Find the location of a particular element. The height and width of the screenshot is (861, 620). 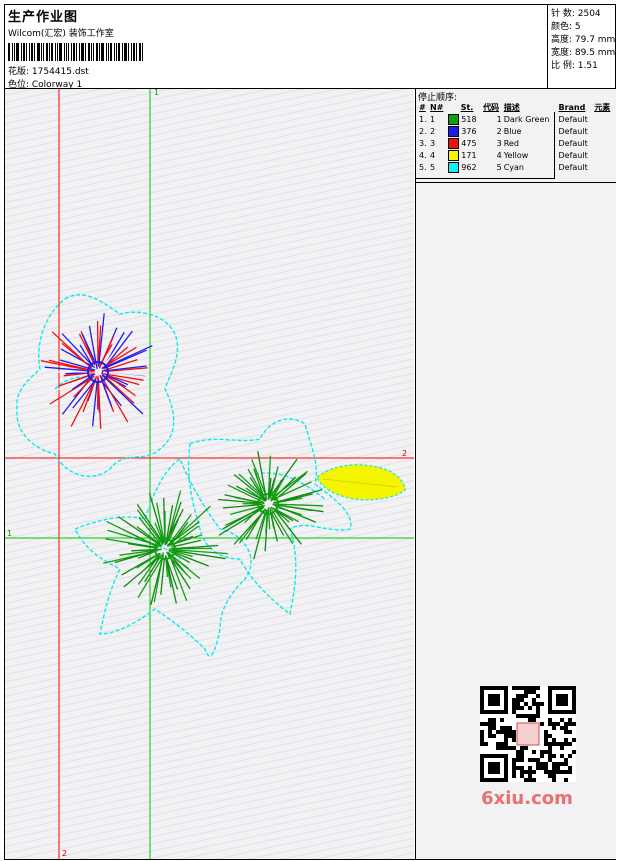

legend-separator is located at coordinates (516, 182).